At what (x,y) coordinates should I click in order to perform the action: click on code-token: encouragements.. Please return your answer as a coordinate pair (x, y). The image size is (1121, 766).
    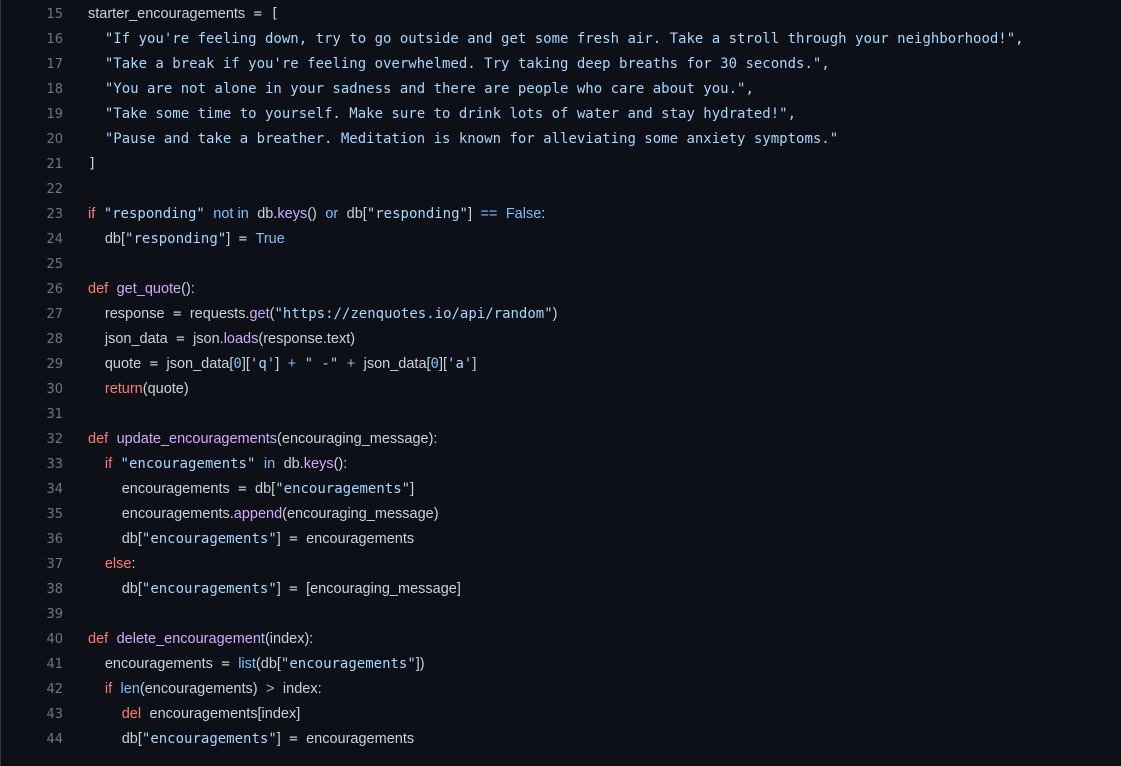
    Looking at the image, I should click on (177, 514).